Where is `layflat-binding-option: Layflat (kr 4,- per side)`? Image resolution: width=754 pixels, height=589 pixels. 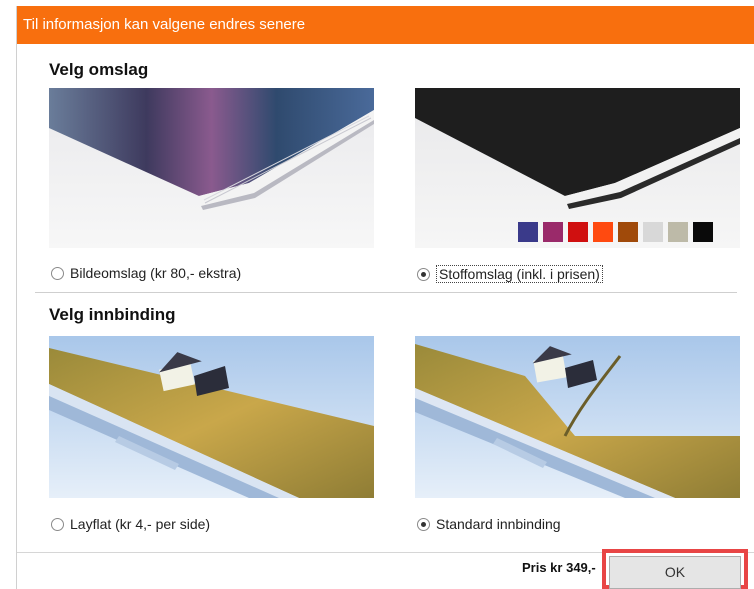 layflat-binding-option: Layflat (kr 4,- per side) is located at coordinates (130, 524).